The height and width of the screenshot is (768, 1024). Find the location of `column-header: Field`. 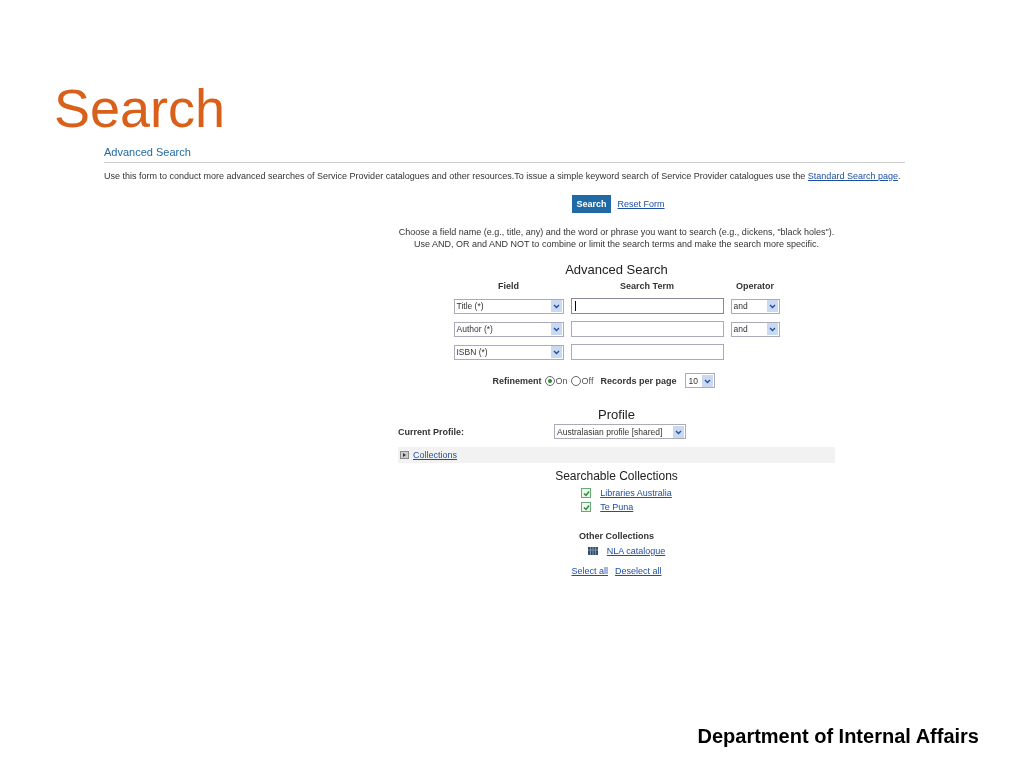

column-header: Field is located at coordinates (508, 286).